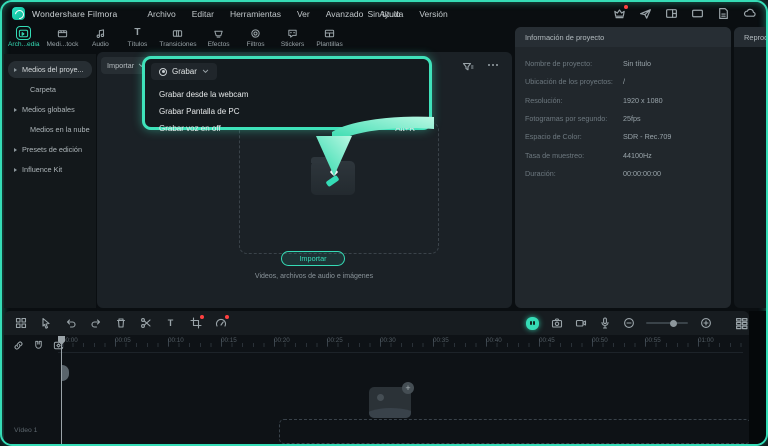  I want to click on menu-ver: Ver, so click(303, 14).